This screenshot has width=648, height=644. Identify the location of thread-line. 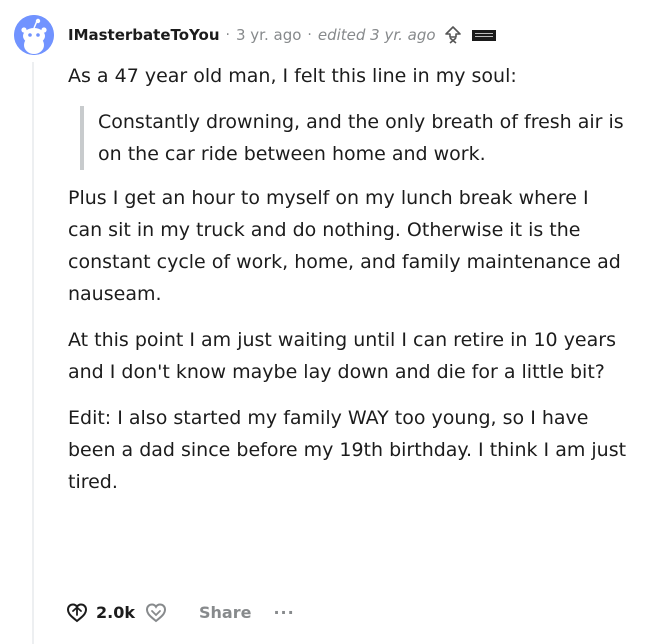
(33, 353).